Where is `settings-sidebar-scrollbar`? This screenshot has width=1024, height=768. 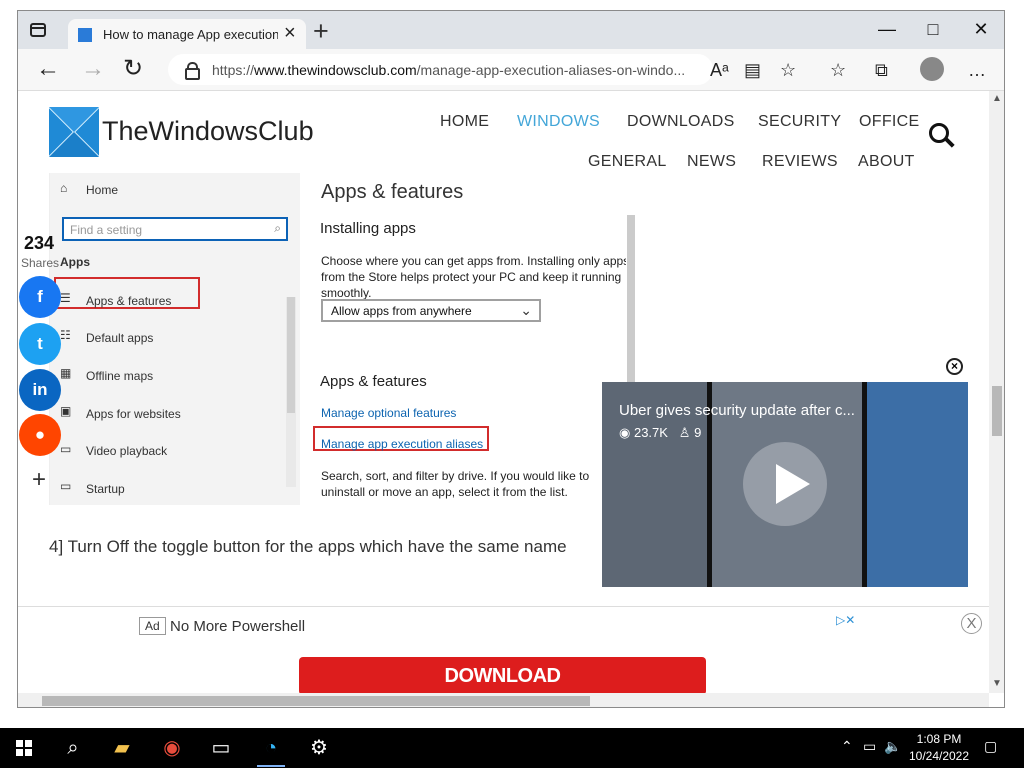
settings-sidebar-scrollbar is located at coordinates (291, 392).